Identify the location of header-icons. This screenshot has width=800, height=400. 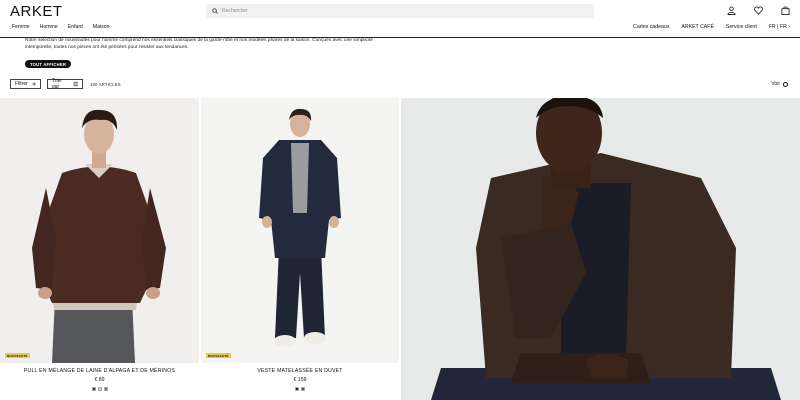
(758, 10).